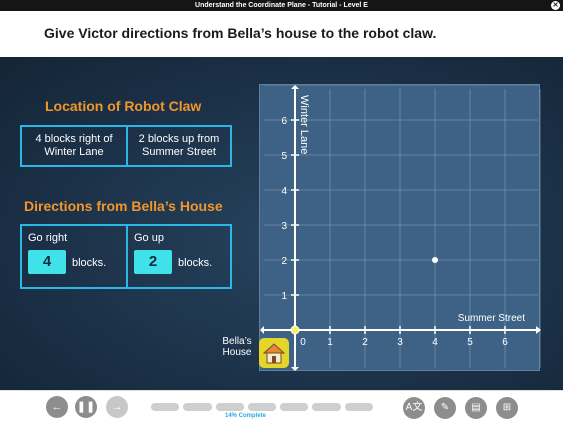 The width and height of the screenshot is (563, 425). Describe the element at coordinates (284, 121) in the screenshot. I see `y-tick-label: 6` at that location.